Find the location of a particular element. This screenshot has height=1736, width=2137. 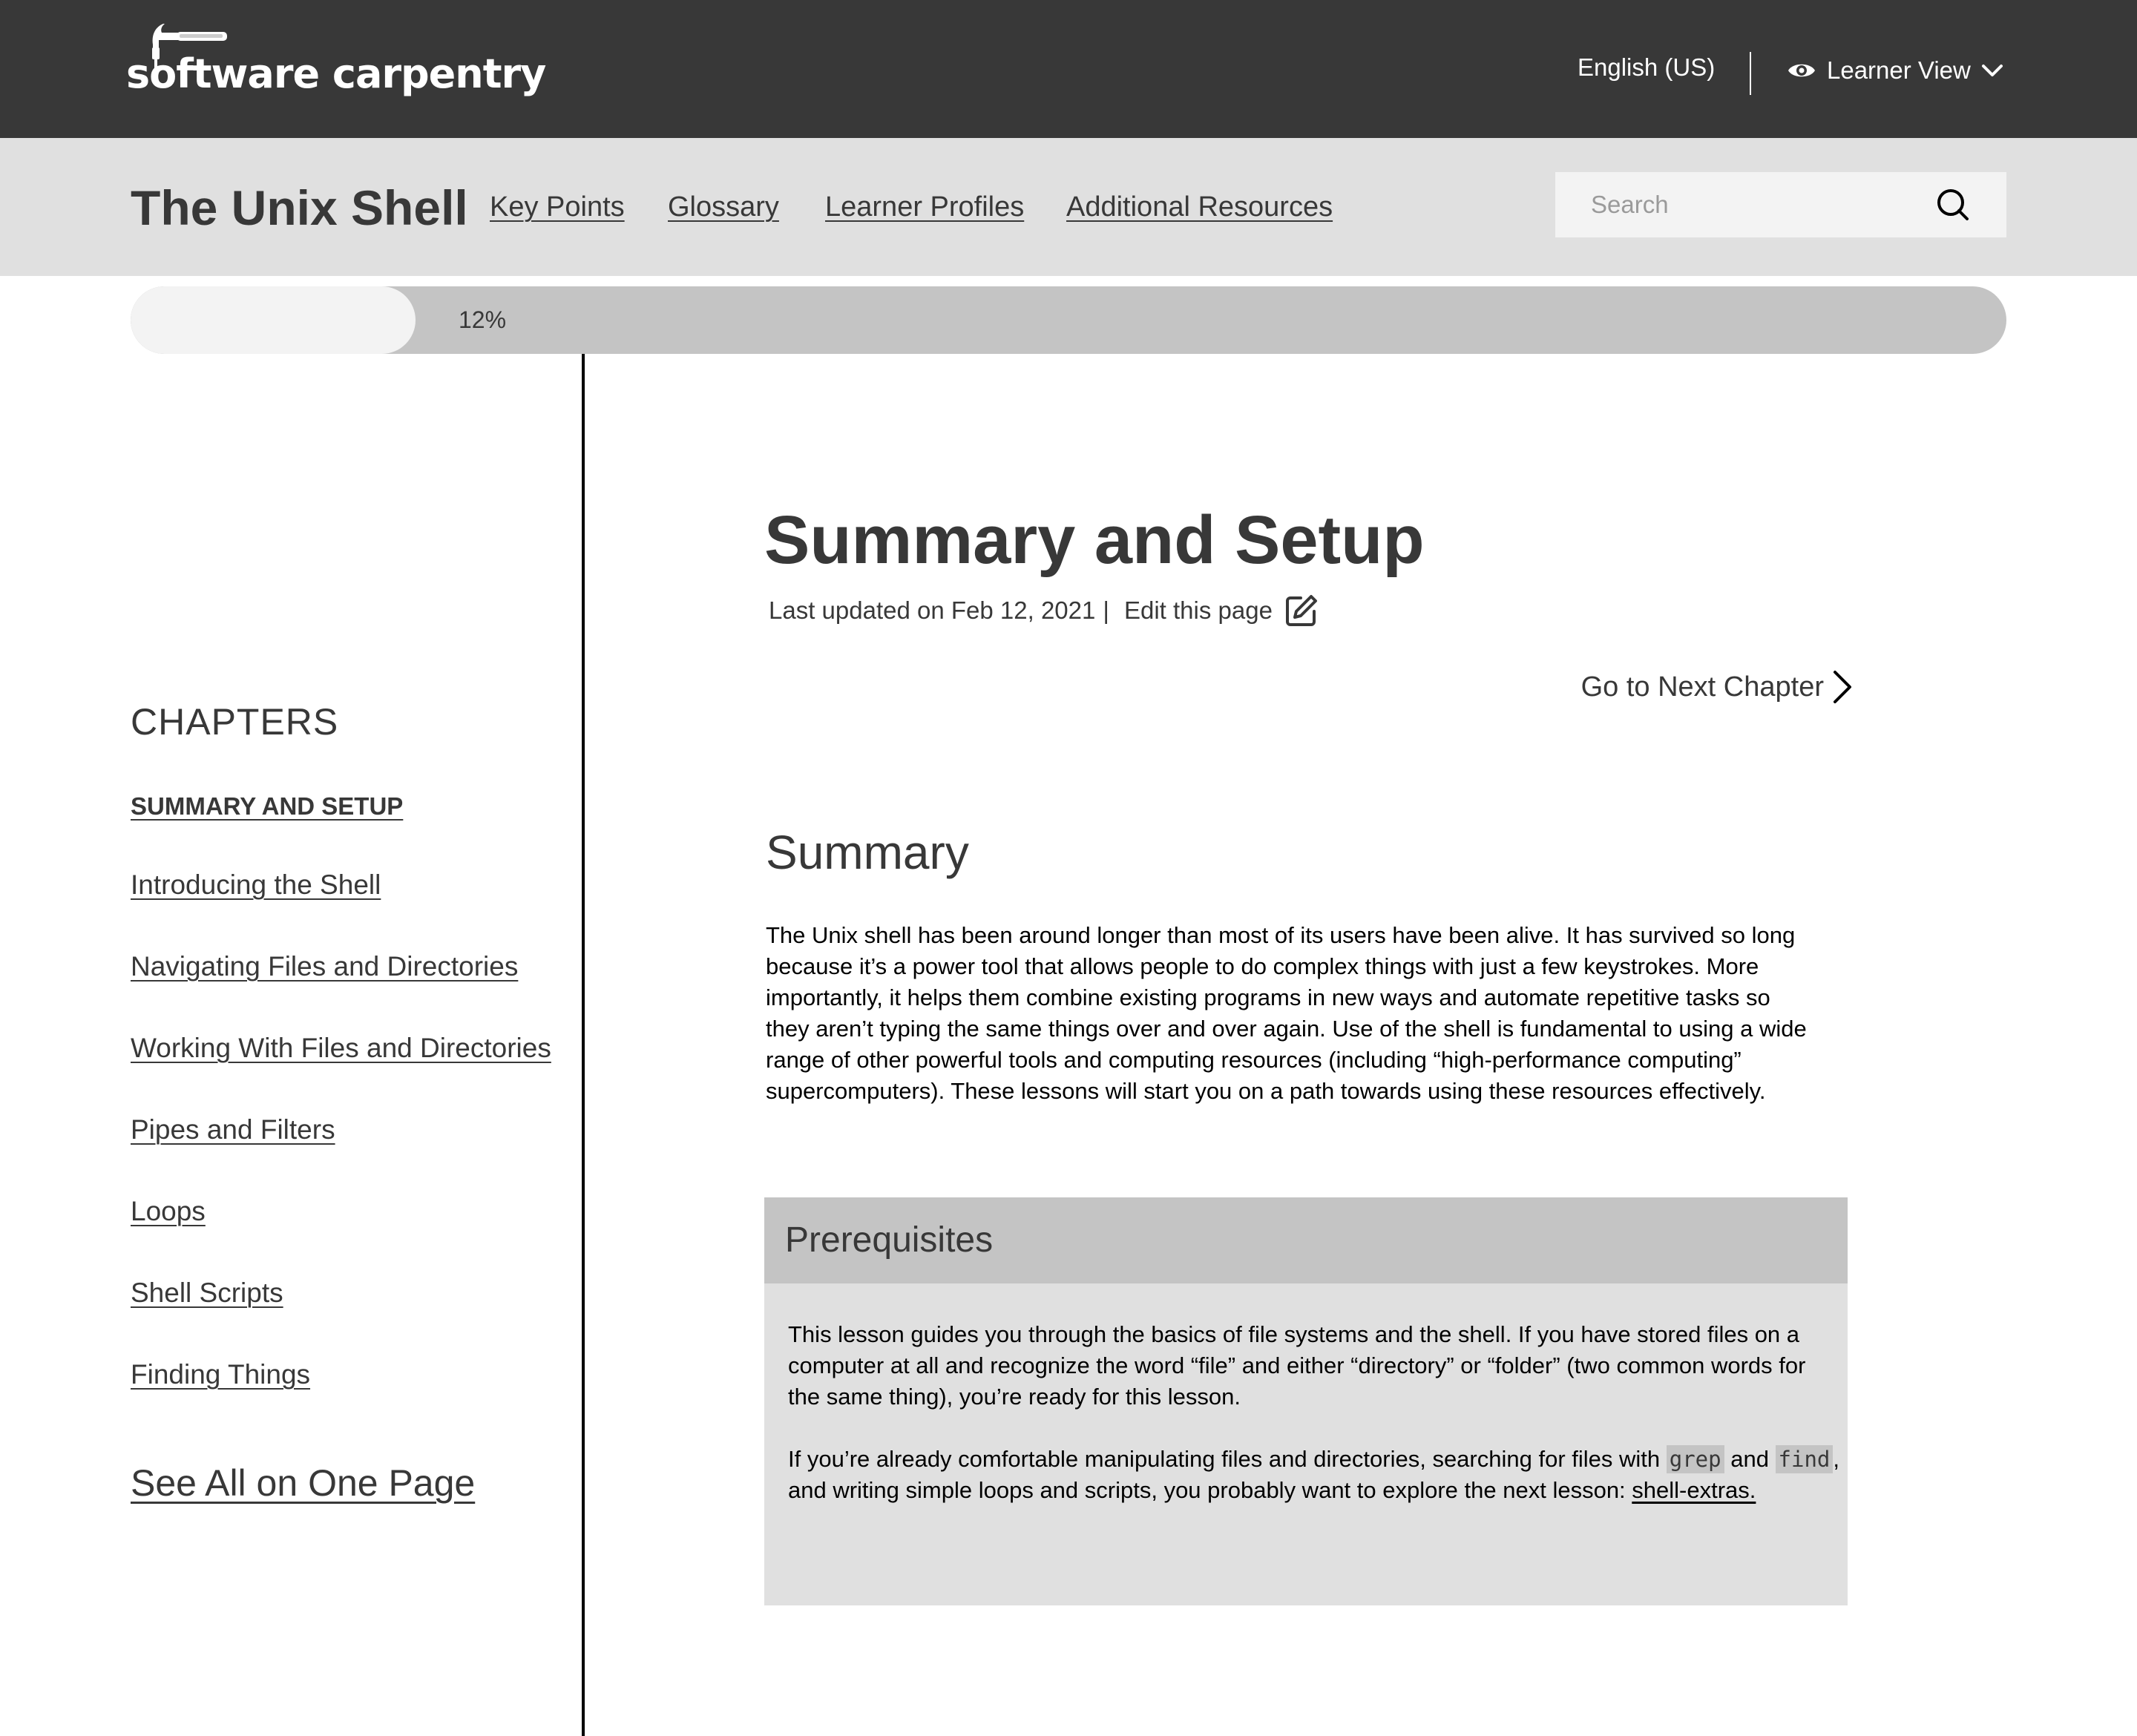

code-find: find is located at coordinates (1804, 1459).